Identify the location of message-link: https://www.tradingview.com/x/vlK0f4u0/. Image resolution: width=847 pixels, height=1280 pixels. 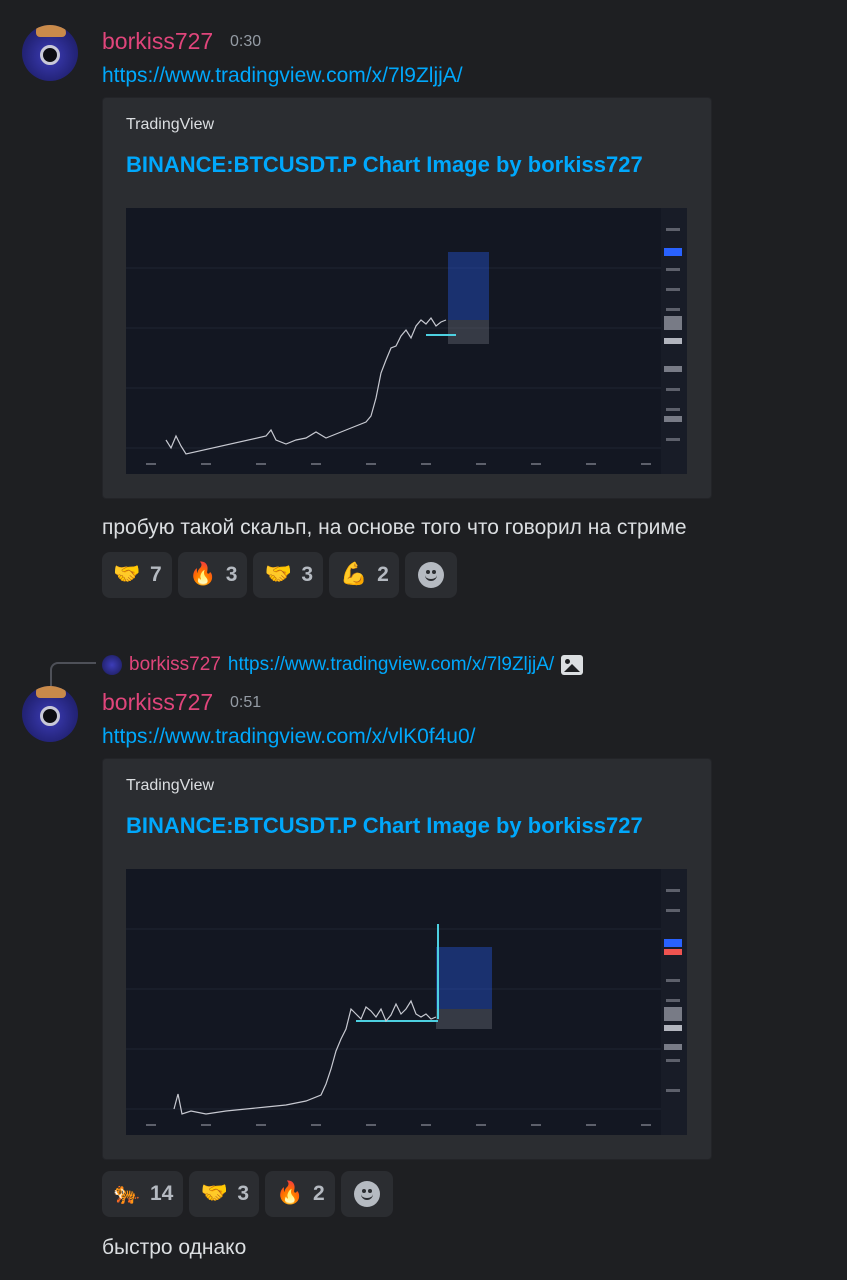
(289, 737).